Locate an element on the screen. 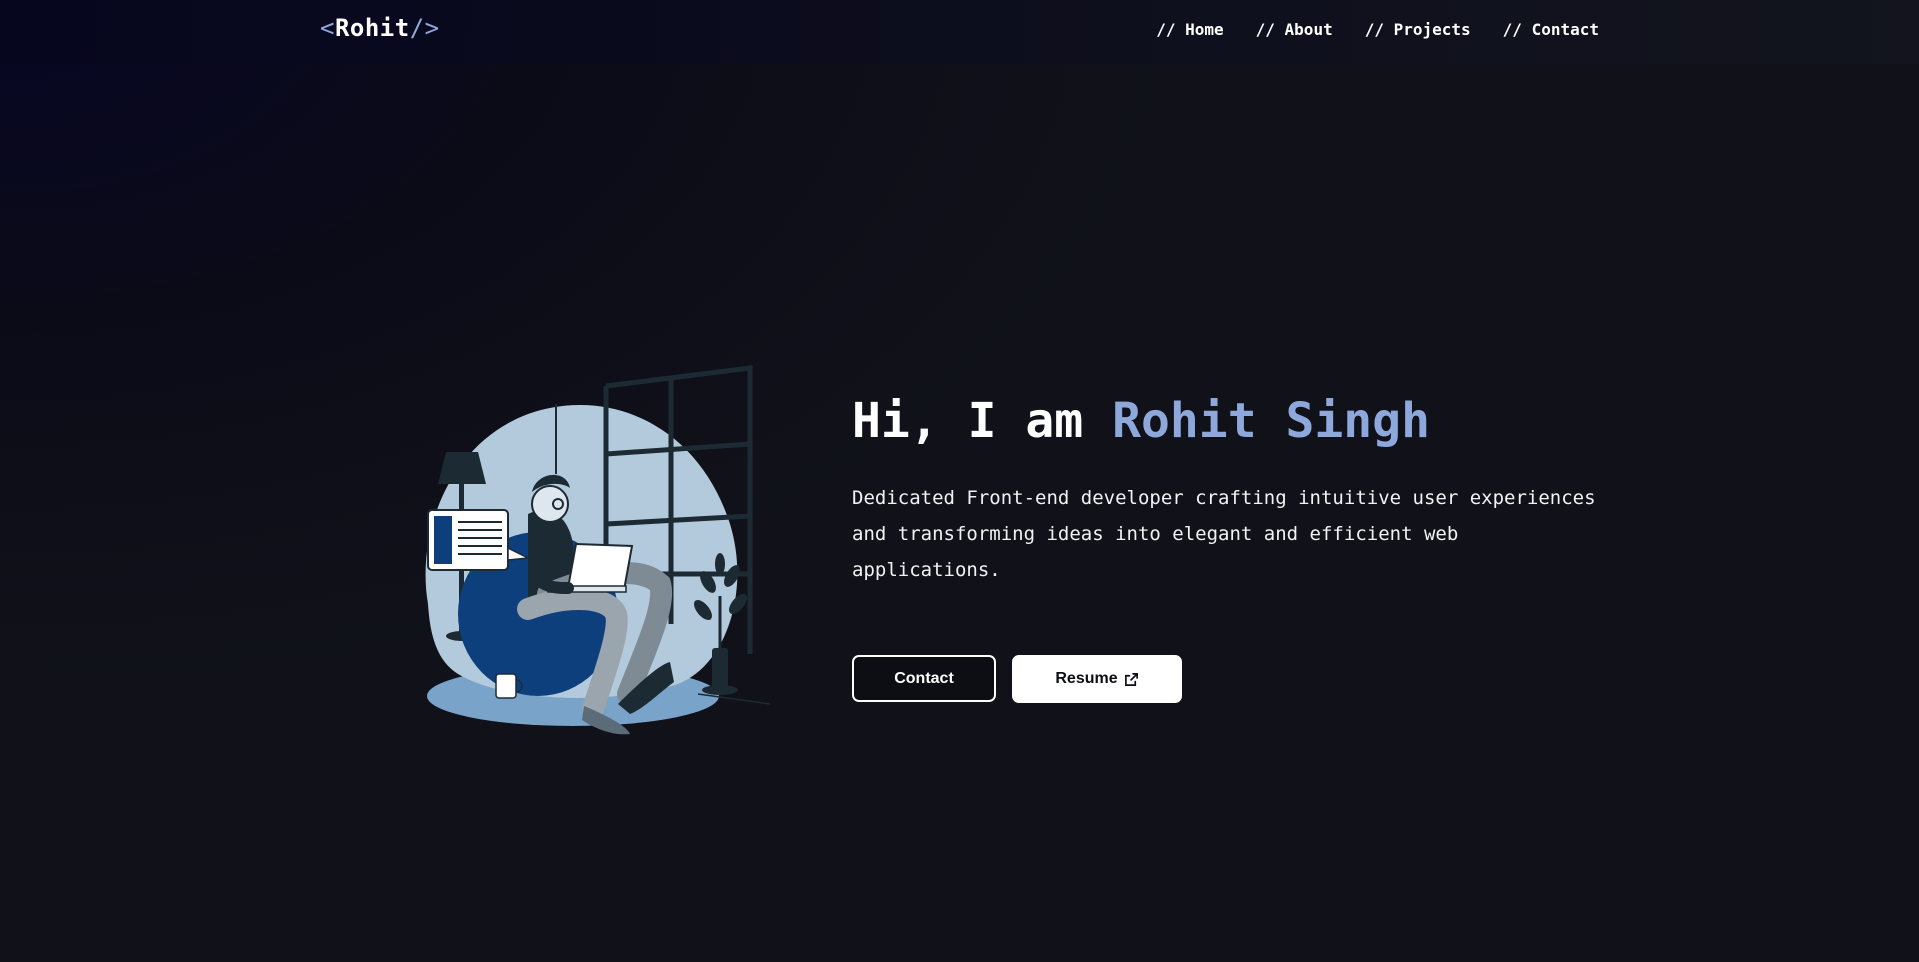 This screenshot has height=962, width=1919. external-link-icon is located at coordinates (1131, 679).